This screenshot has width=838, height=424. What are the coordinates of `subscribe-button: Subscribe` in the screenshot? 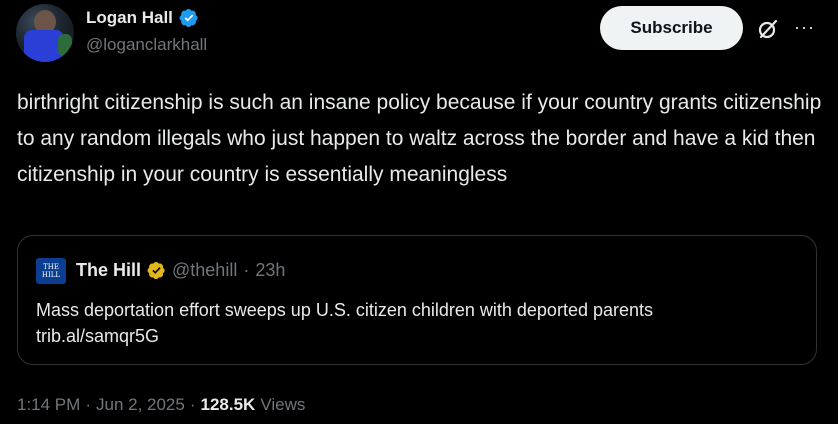 It's located at (671, 28).